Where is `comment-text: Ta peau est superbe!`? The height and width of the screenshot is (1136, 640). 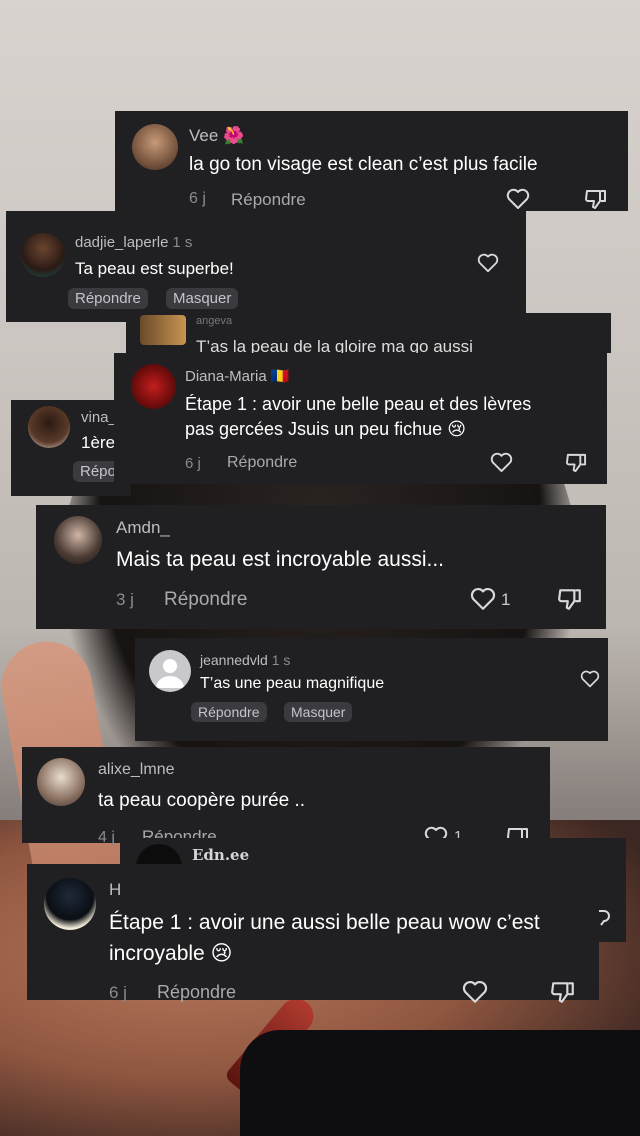
comment-text: Ta peau est superbe! is located at coordinates (154, 268).